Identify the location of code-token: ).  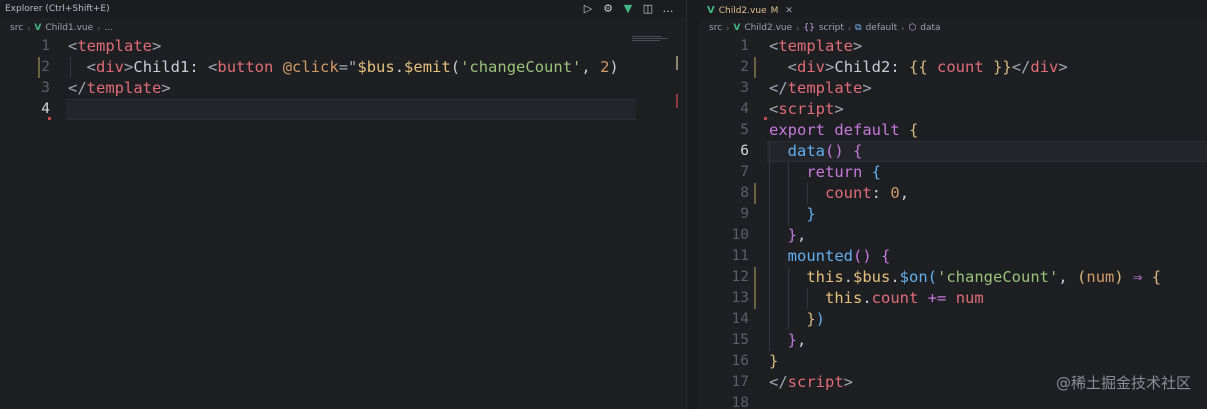
(614, 67).